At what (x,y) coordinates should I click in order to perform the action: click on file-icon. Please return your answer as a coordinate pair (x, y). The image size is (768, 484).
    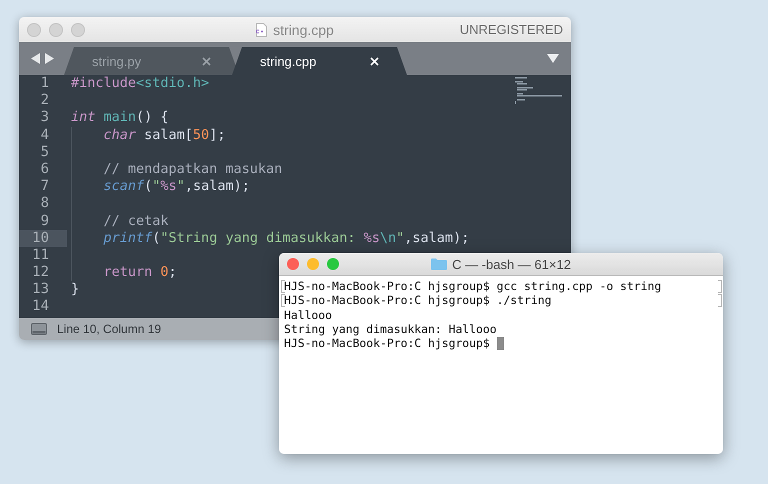
    Looking at the image, I should click on (262, 29).